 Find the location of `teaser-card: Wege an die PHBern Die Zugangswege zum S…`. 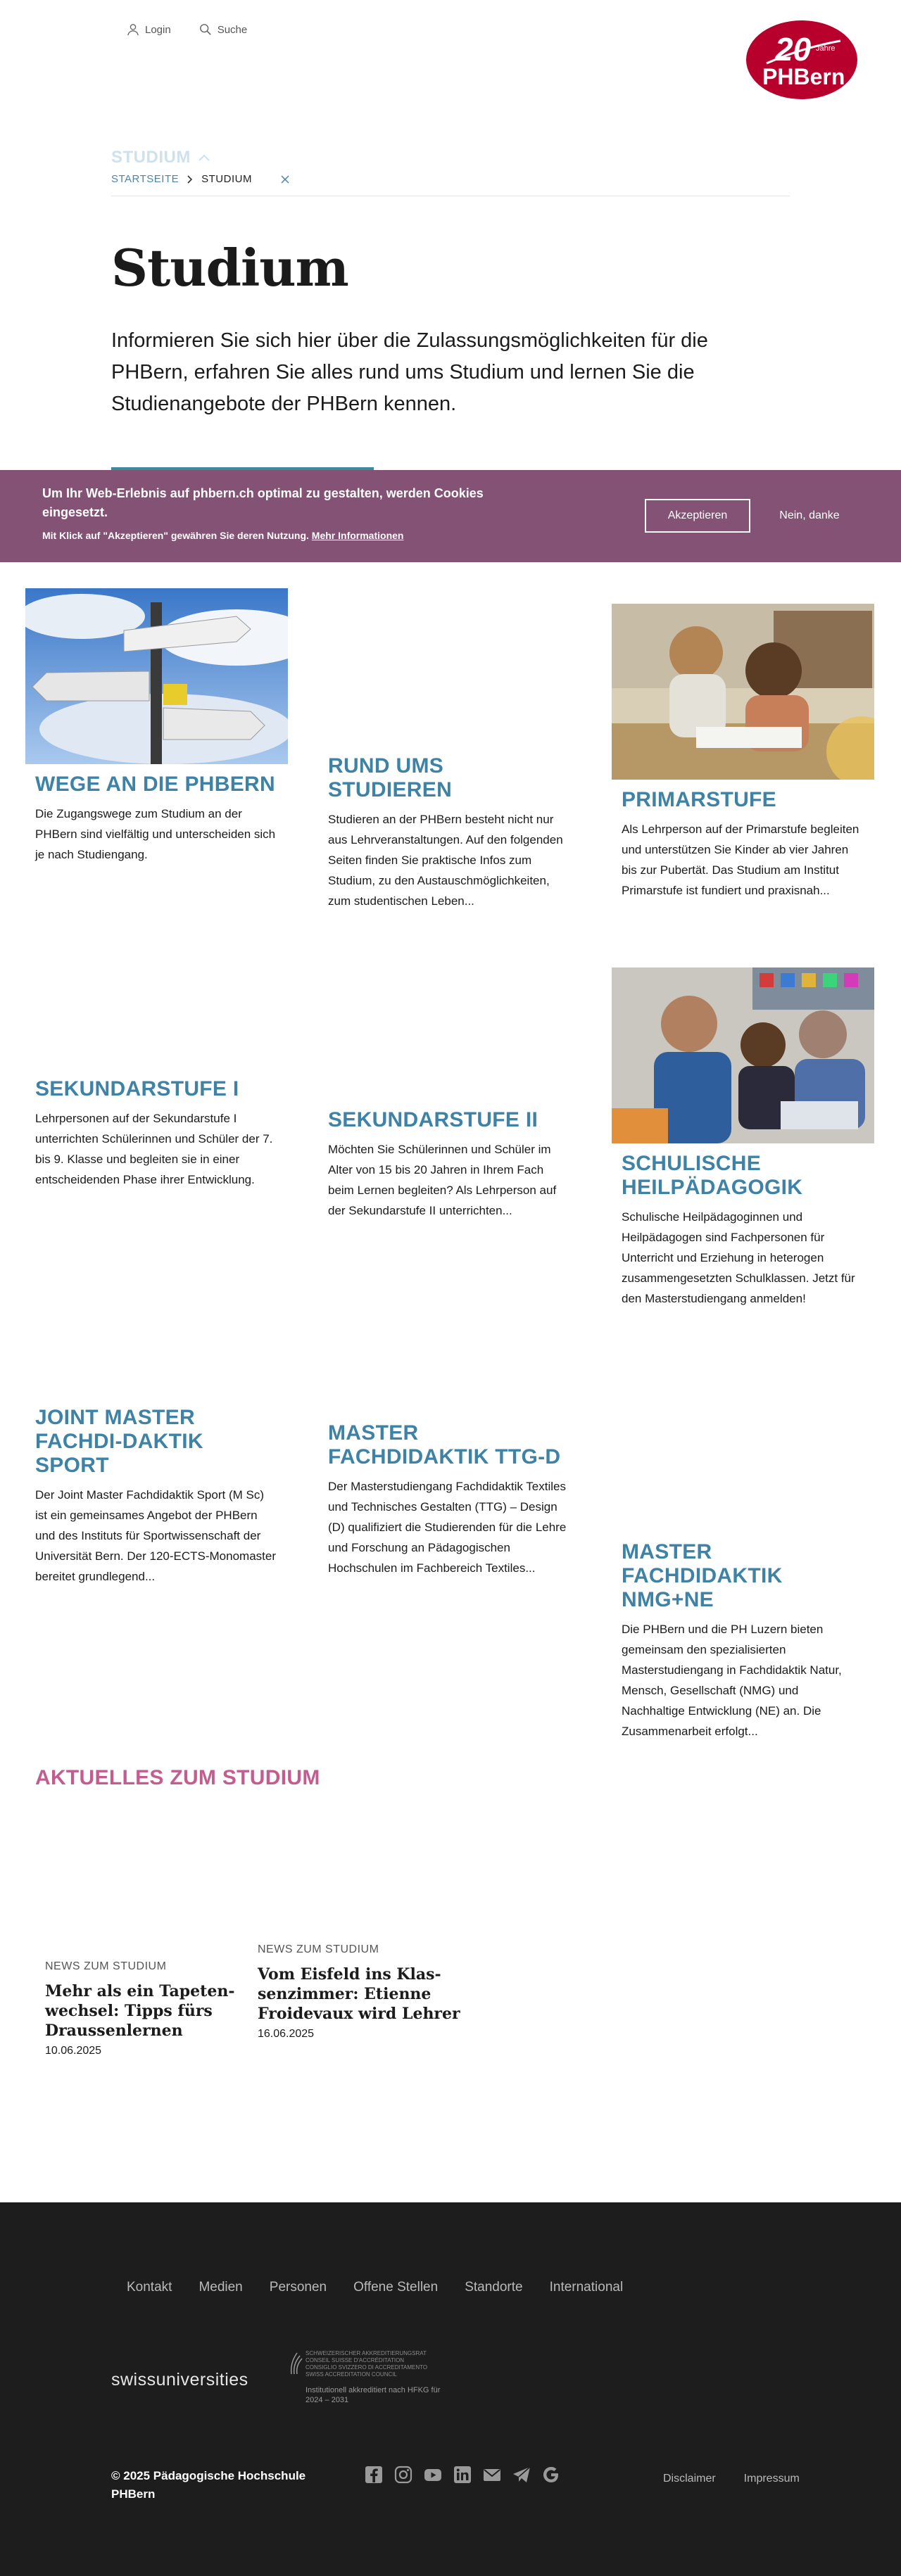

teaser-card: Wege an die PHBern Die Zugangswege zum S… is located at coordinates (156, 726).